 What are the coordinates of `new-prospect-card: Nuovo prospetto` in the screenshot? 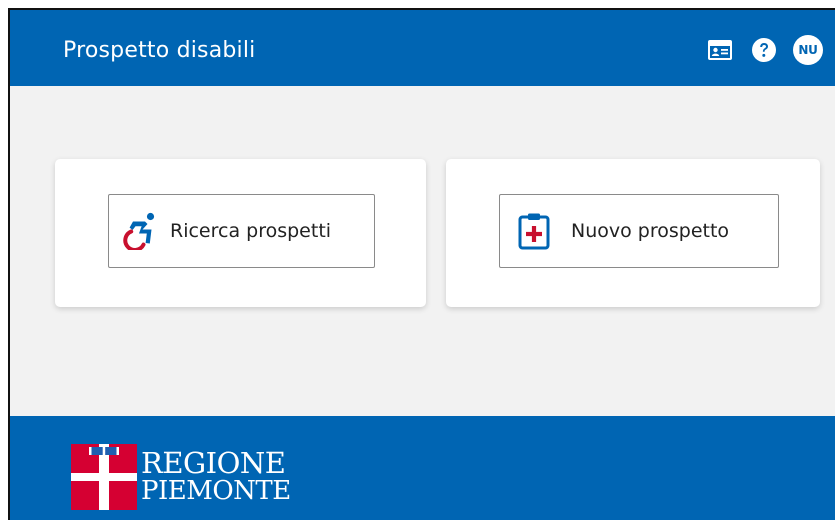 It's located at (633, 233).